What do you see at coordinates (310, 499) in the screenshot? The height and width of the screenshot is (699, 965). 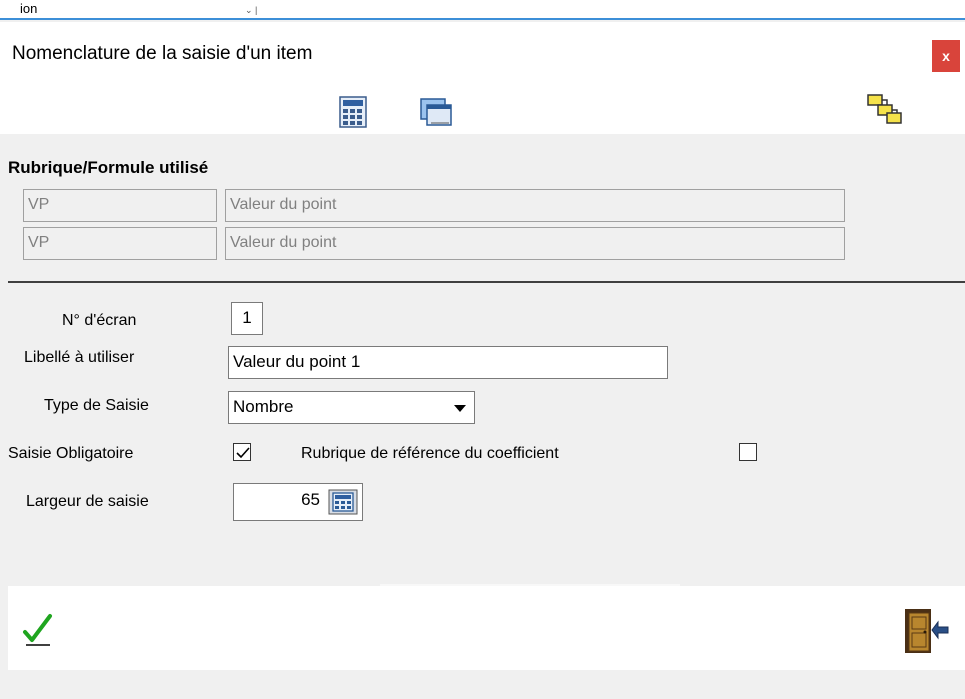 I see `largeur-value: 65` at bounding box center [310, 499].